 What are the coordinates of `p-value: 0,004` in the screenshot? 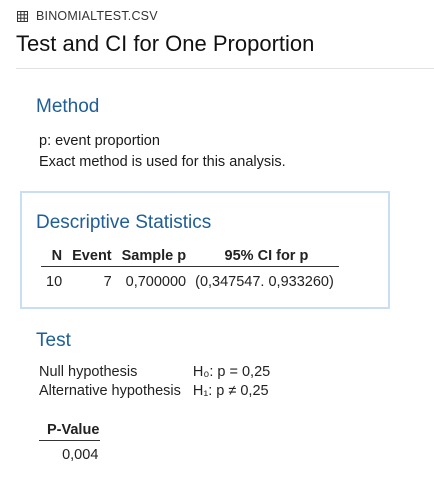 It's located at (80, 455).